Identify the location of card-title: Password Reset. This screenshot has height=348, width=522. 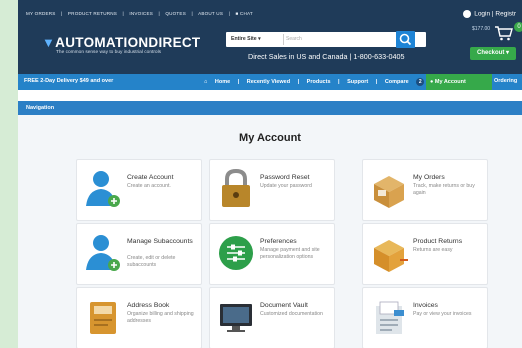
(285, 177).